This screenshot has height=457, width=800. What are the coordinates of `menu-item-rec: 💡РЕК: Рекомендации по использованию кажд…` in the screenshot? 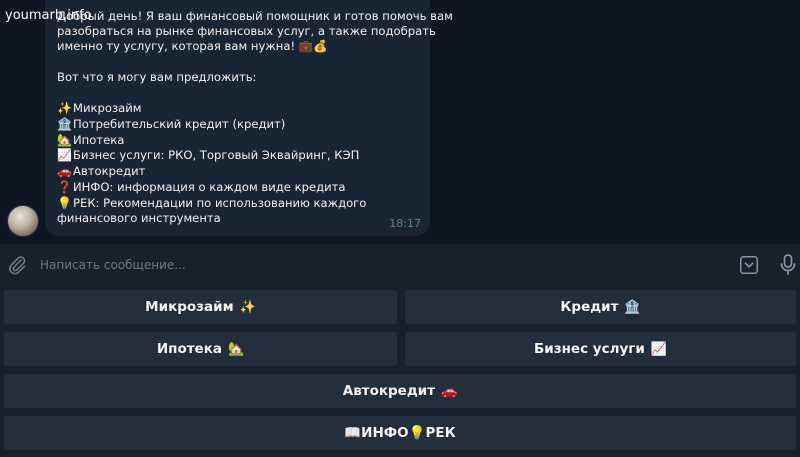 It's located at (212, 203).